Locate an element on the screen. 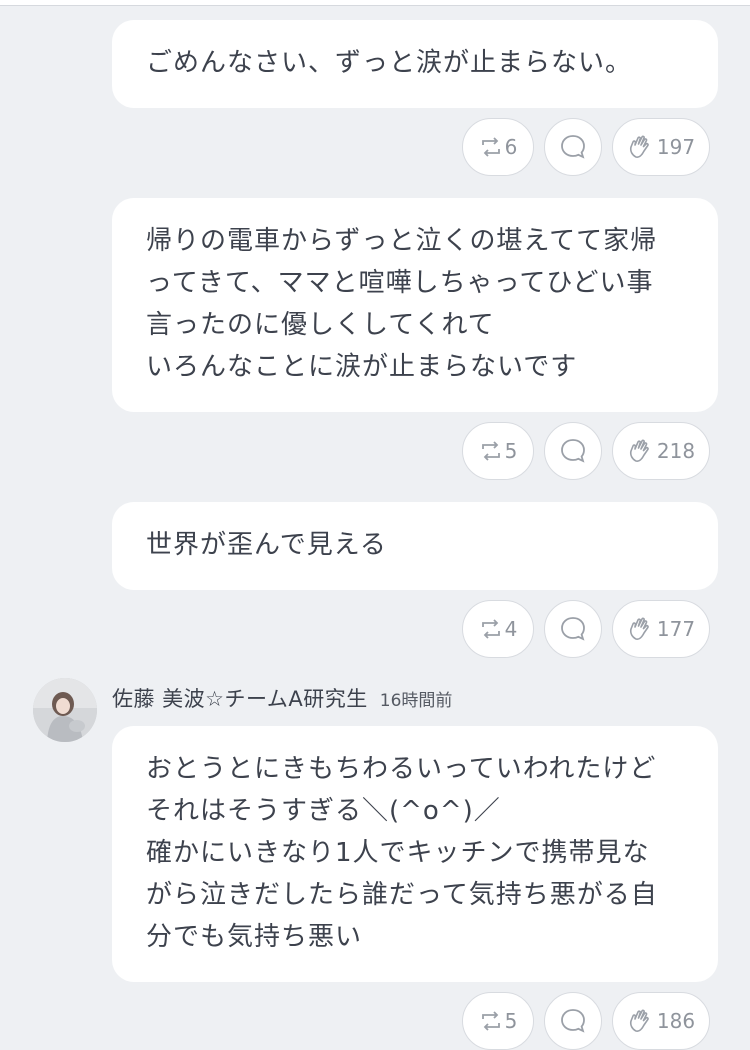  clap-button: 186 is located at coordinates (661, 1021).